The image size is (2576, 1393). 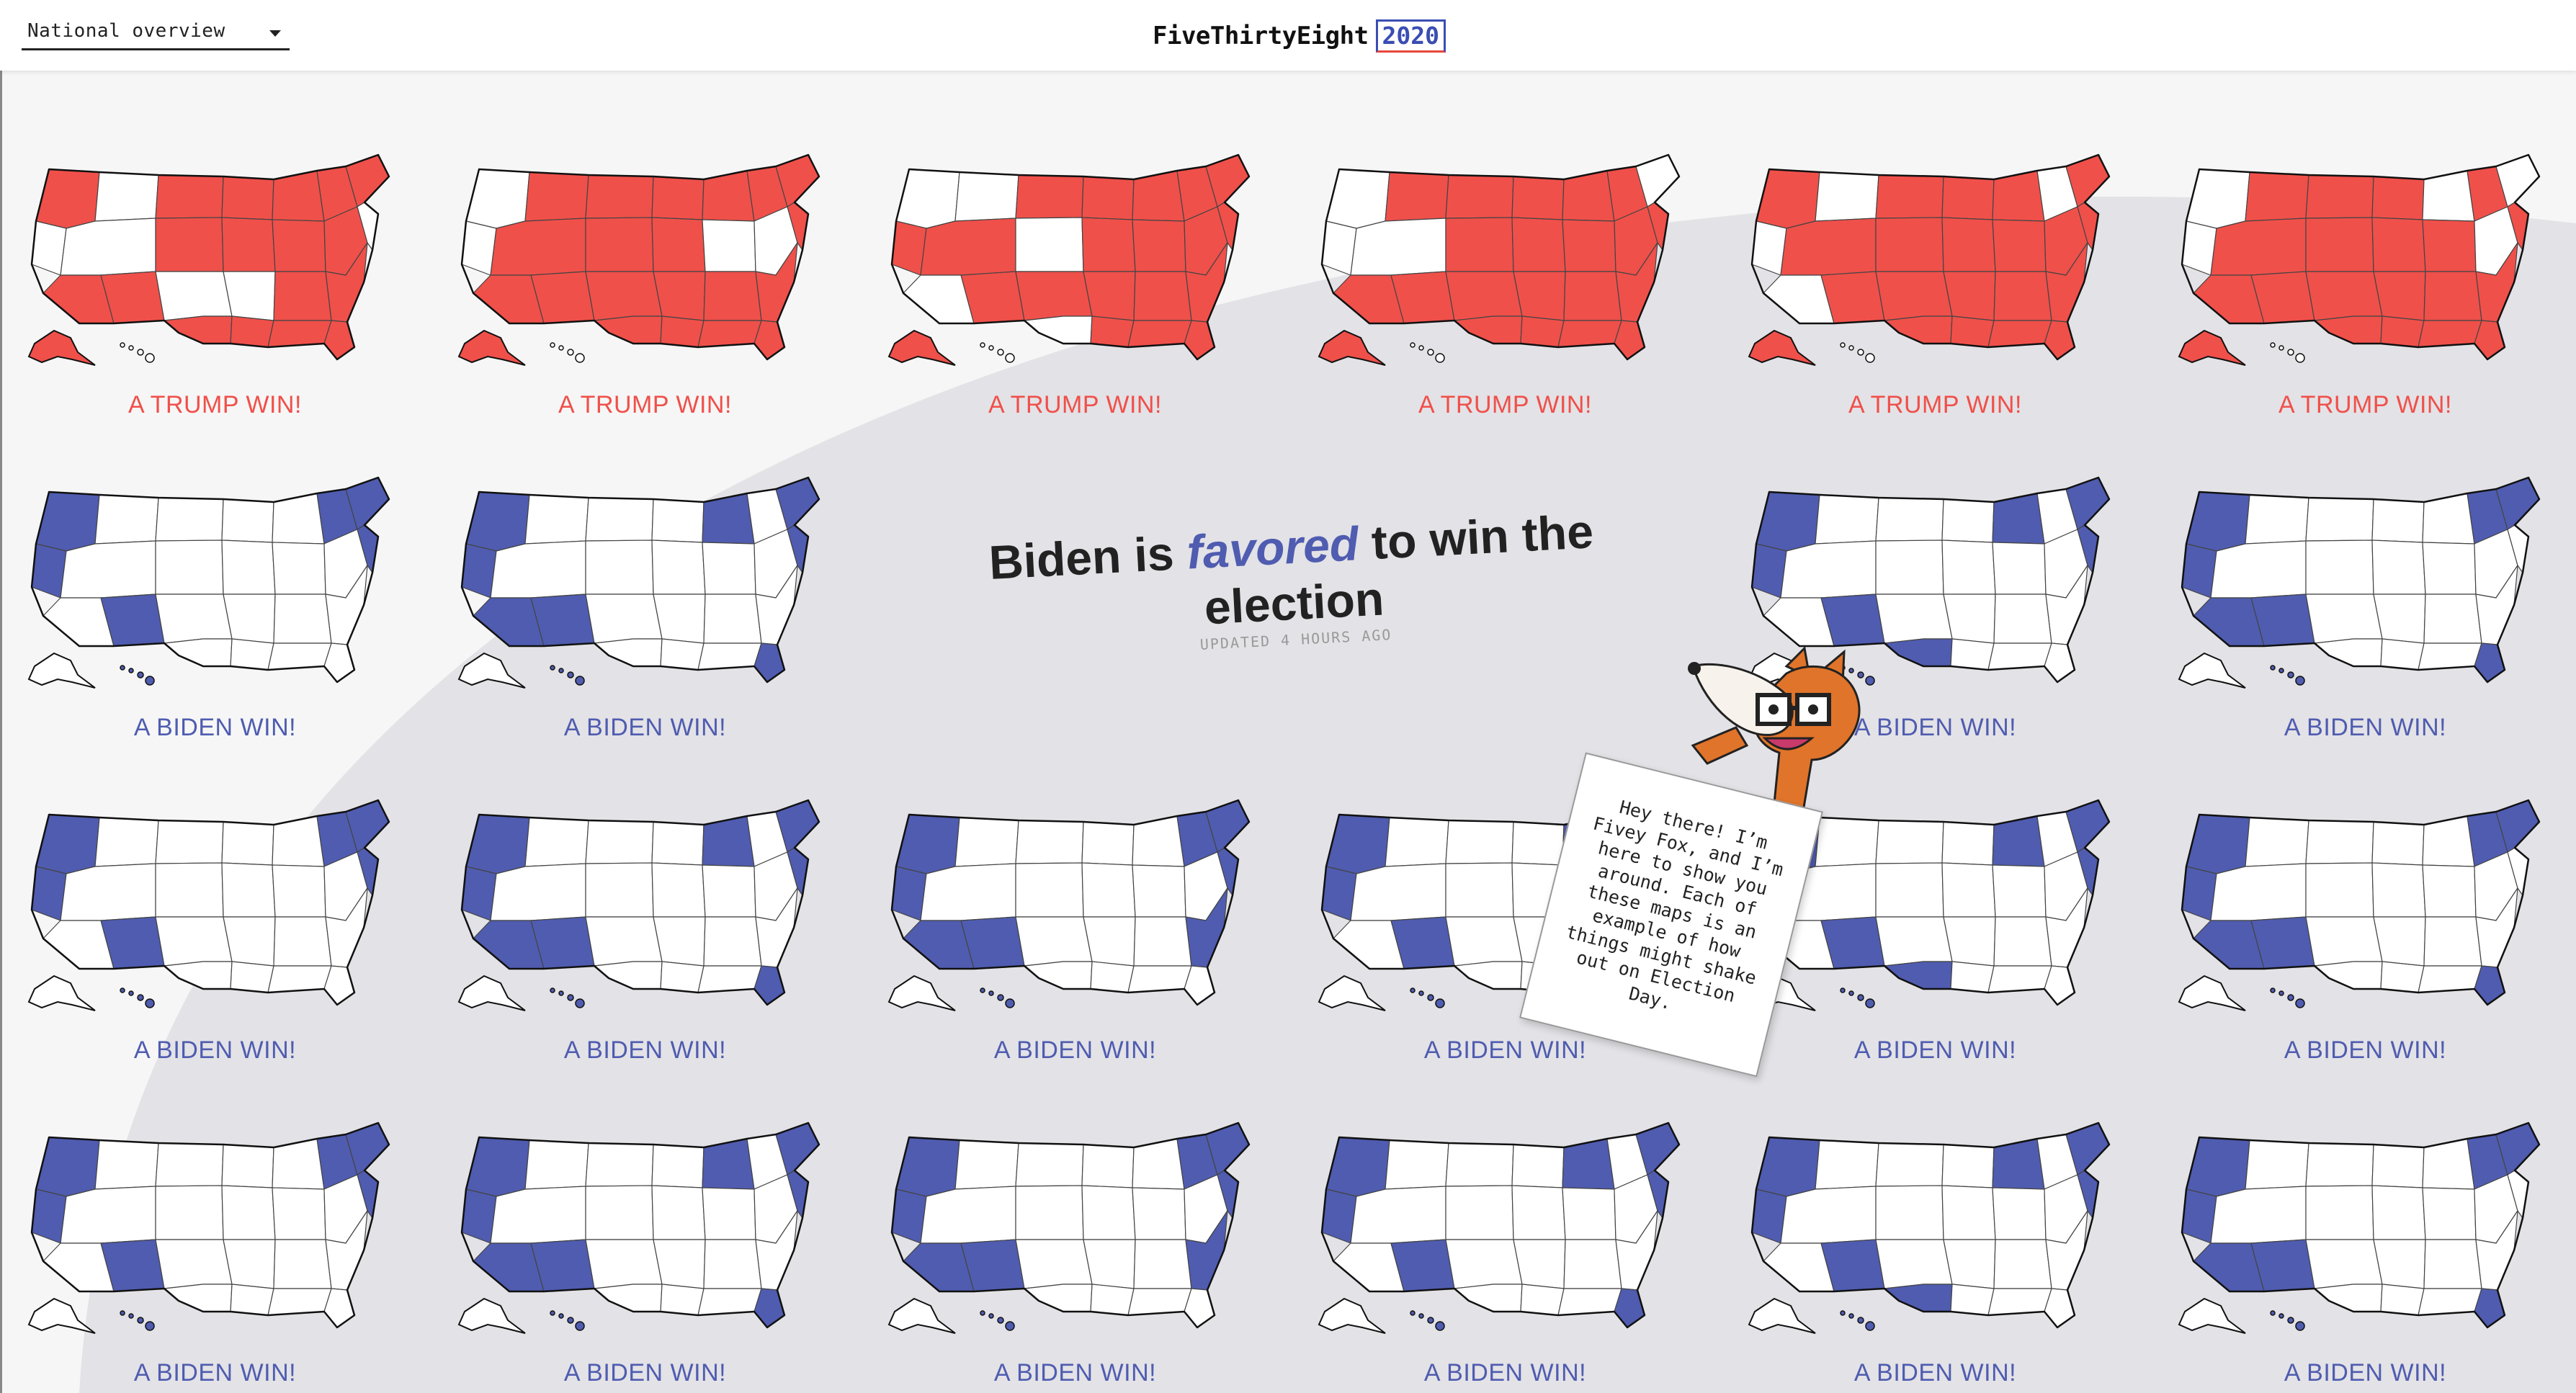 I want to click on brand-year: 2020, so click(x=1410, y=36).